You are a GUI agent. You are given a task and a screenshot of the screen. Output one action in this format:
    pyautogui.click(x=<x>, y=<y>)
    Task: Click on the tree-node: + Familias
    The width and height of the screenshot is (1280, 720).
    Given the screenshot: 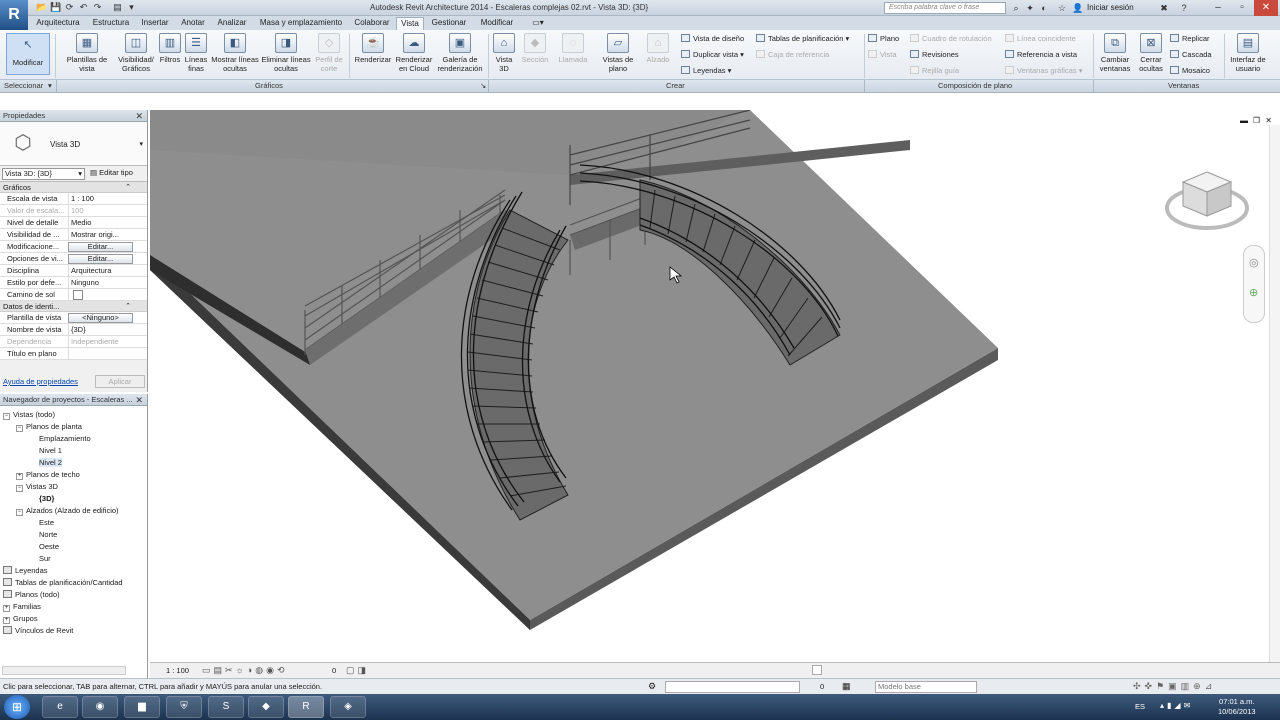 What is the action you would take?
    pyautogui.click(x=22, y=607)
    